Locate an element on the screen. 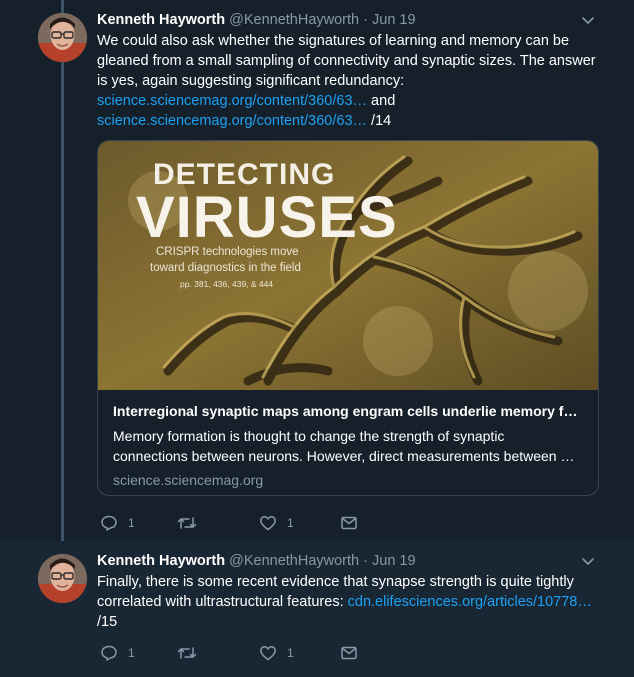  cover-headline-2: VIRUSES is located at coordinates (267, 217).